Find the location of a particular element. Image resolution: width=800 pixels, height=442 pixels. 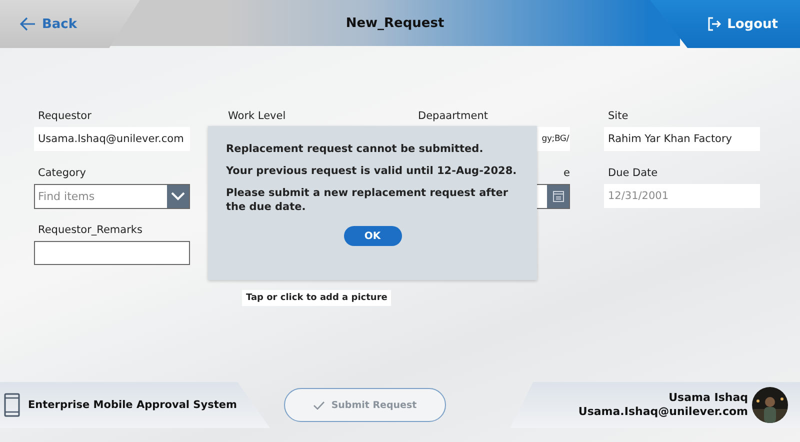

field-label: e is located at coordinates (567, 173).